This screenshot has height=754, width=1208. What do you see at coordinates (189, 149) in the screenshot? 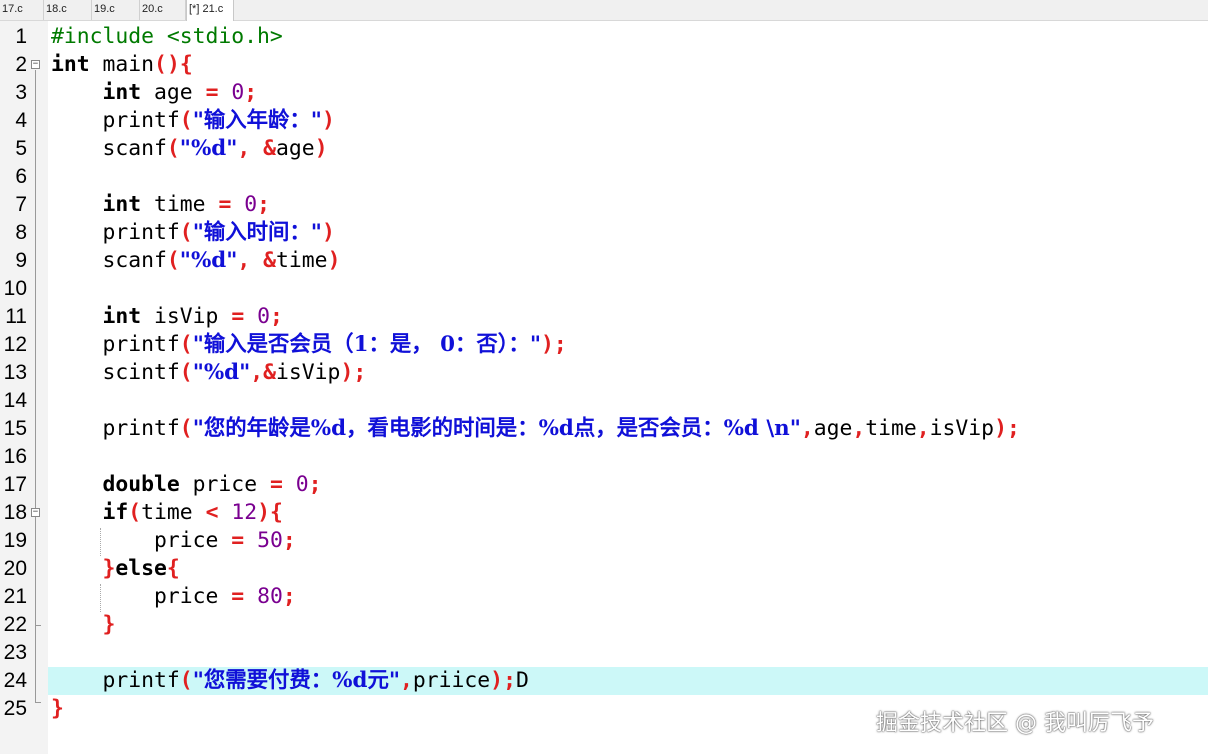
I see `code-line-text: scanf("%d", &age)` at bounding box center [189, 149].